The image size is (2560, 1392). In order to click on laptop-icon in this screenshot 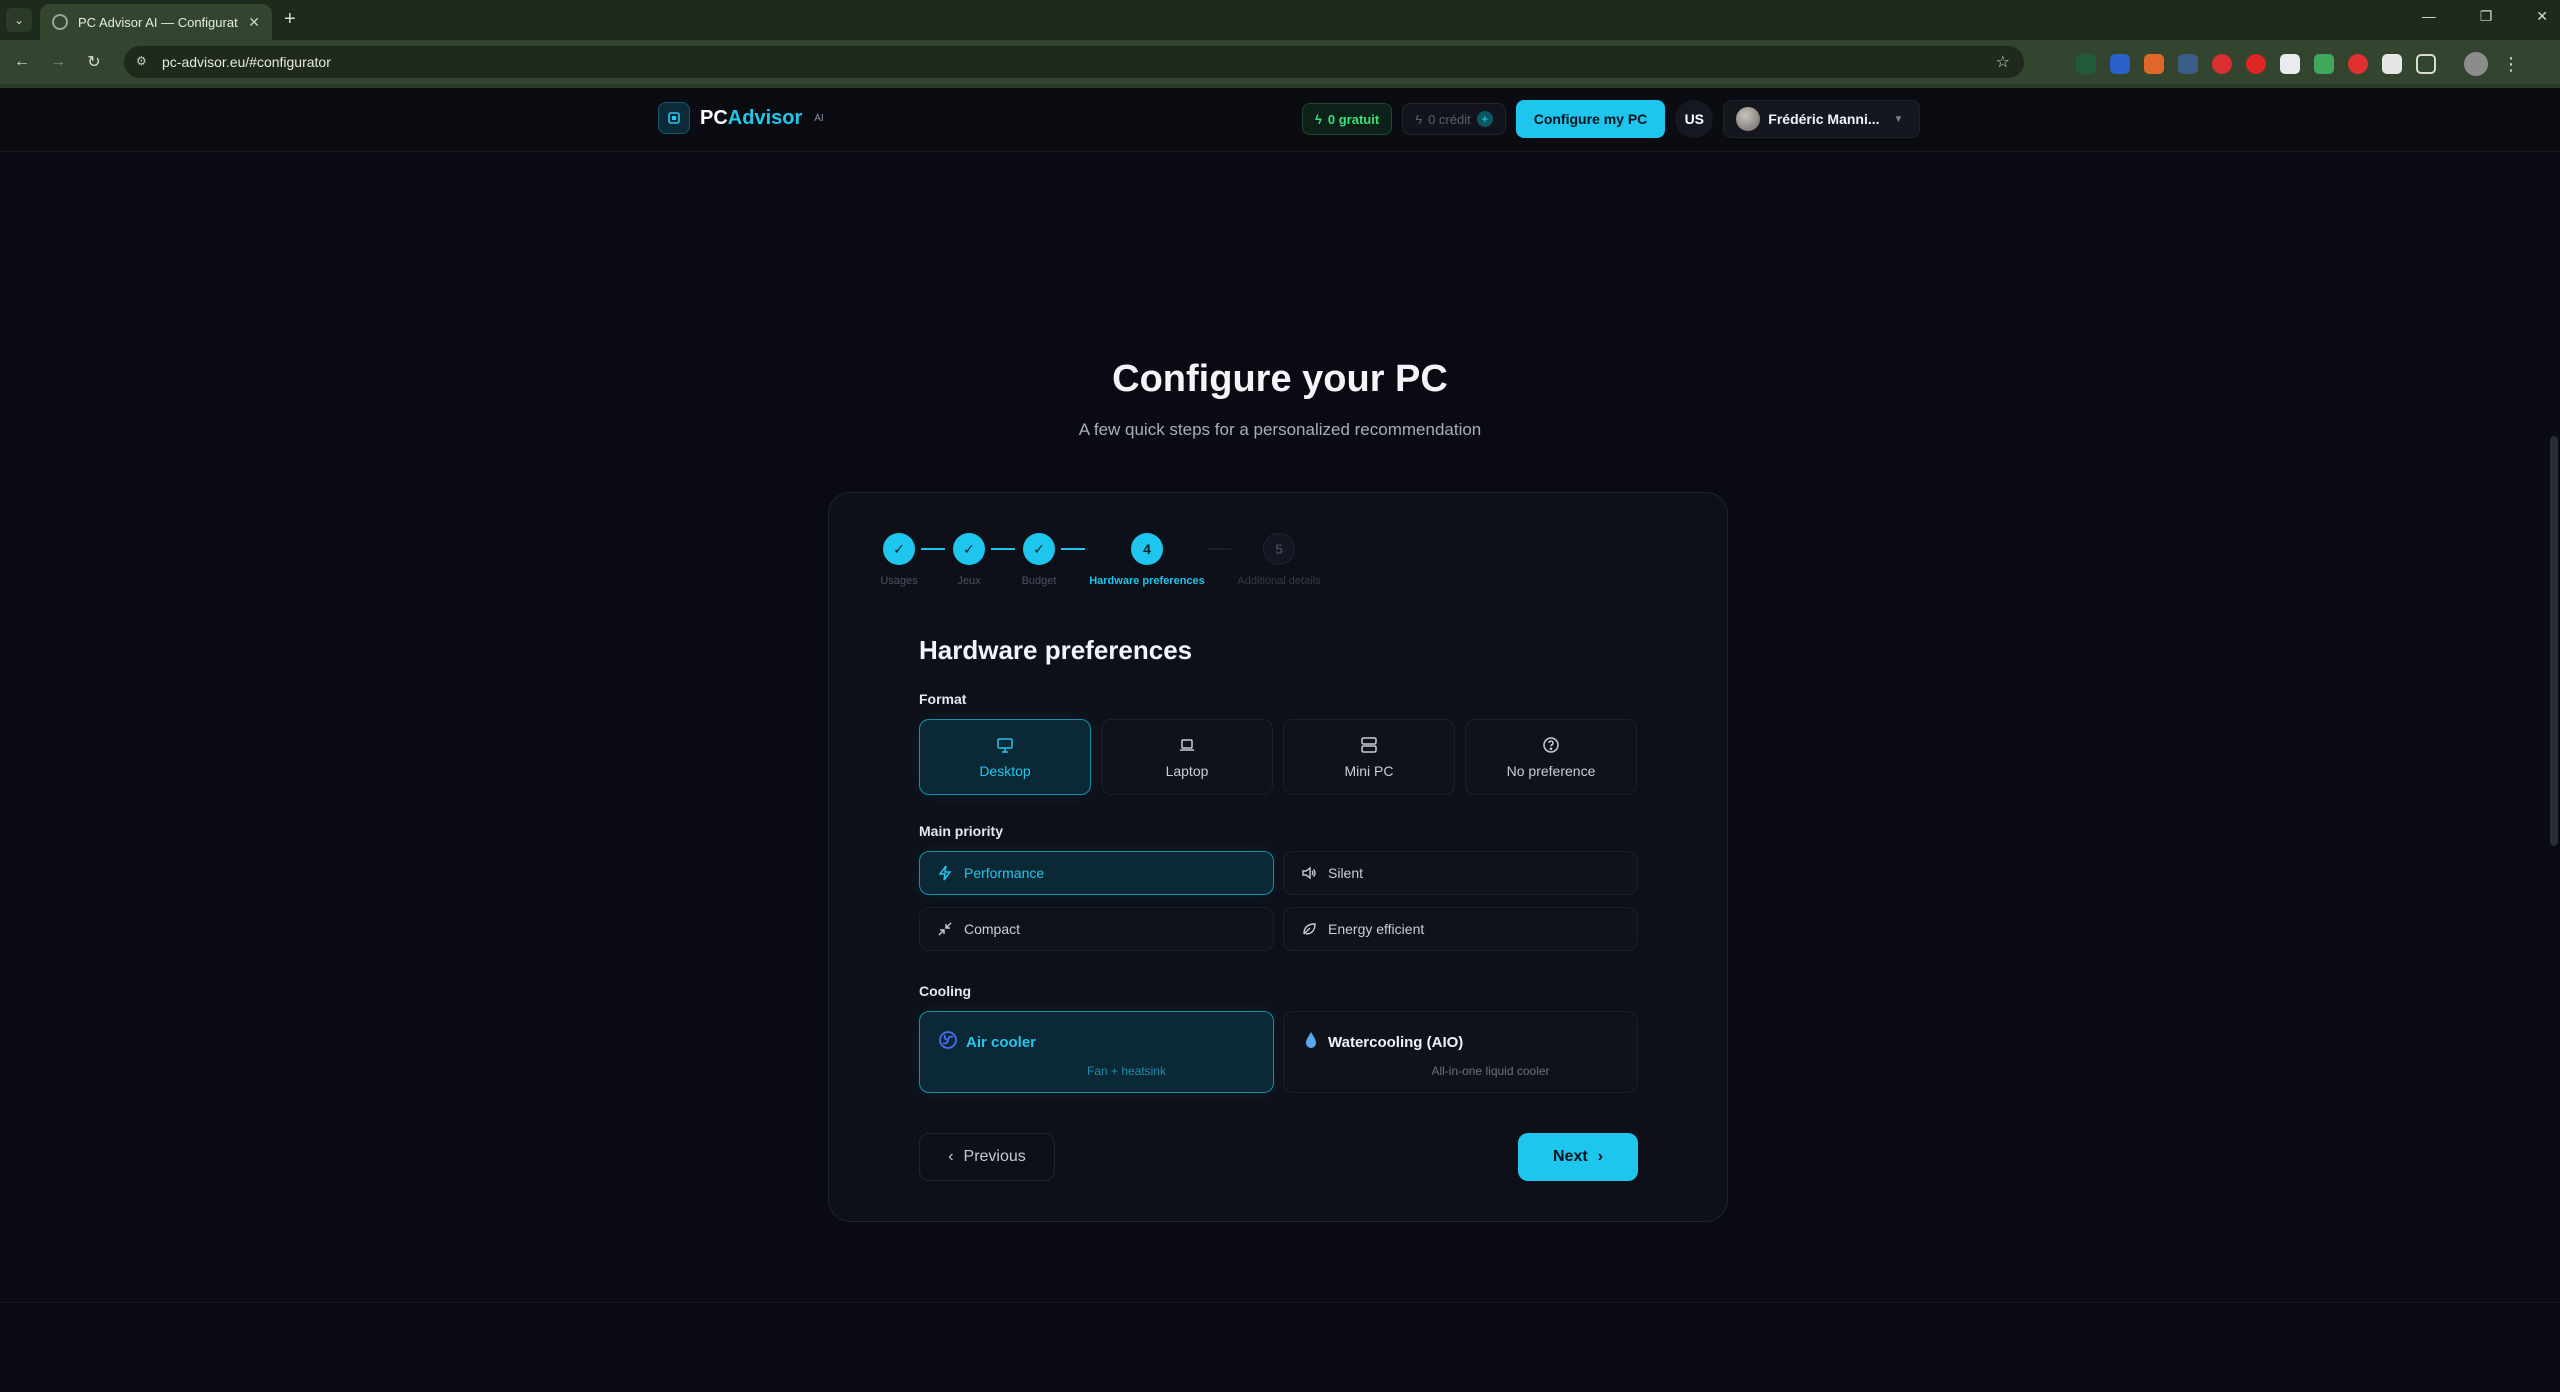, I will do `click(1187, 745)`.